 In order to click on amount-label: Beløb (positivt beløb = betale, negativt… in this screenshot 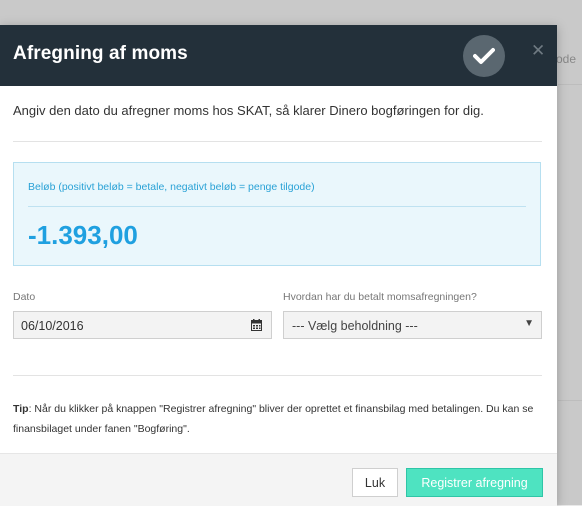, I will do `click(171, 187)`.